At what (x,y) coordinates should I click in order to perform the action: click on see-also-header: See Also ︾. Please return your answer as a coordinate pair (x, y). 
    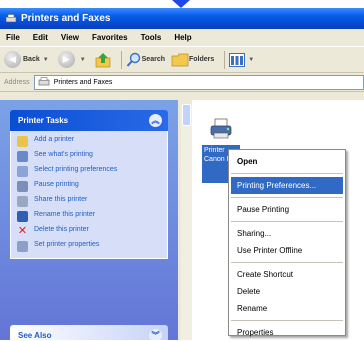
    Looking at the image, I should click on (89, 332).